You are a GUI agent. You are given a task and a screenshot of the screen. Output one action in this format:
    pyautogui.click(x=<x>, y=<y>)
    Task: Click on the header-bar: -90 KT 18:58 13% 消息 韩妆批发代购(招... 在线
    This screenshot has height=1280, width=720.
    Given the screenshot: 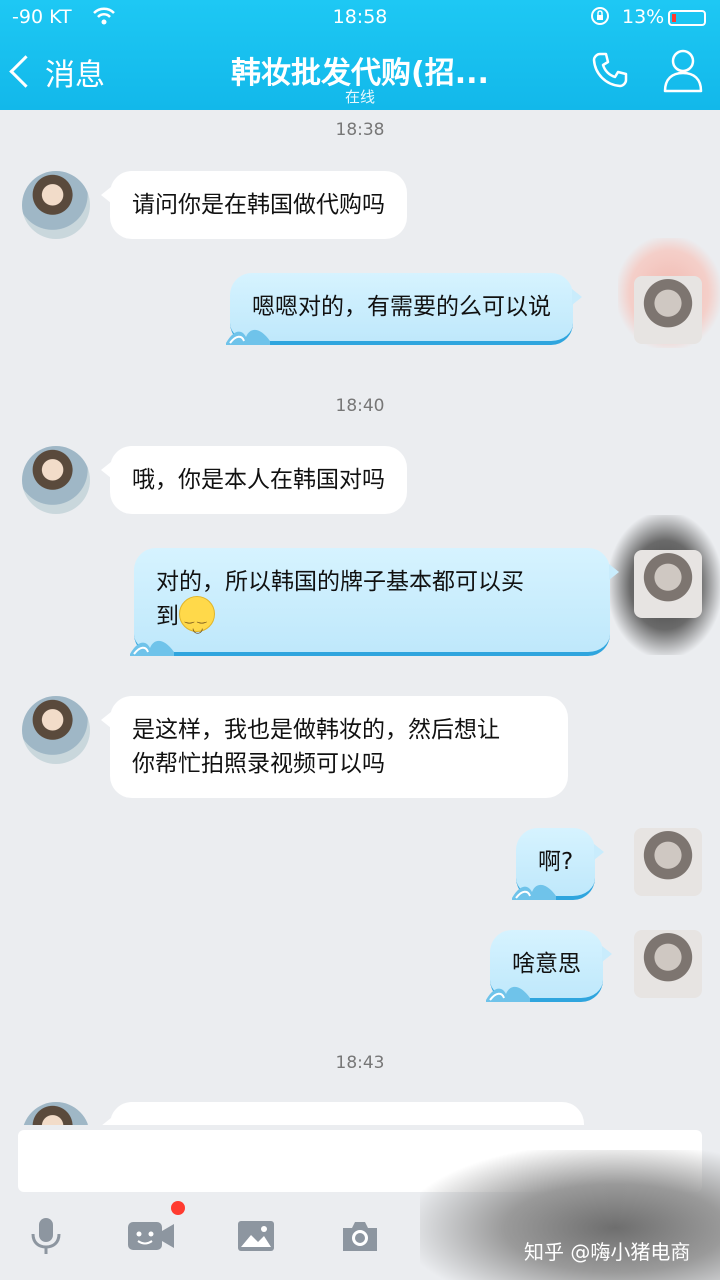 What is the action you would take?
    pyautogui.click(x=360, y=55)
    